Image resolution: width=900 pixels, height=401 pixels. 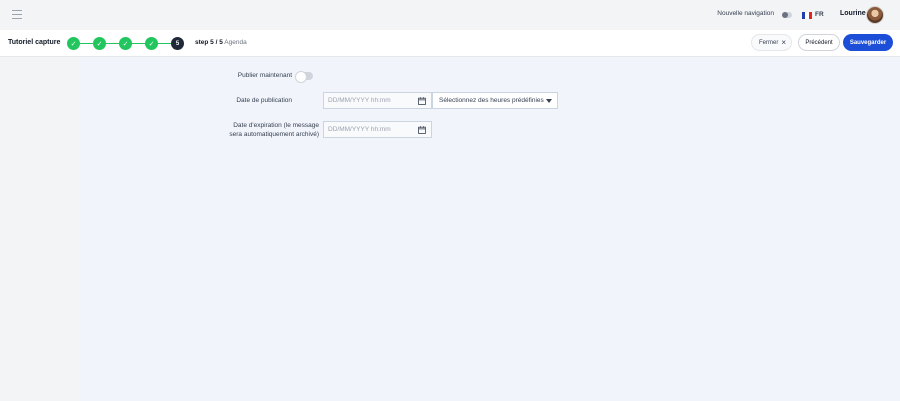 What do you see at coordinates (99, 43) in the screenshot?
I see `step-2-done: ✓` at bounding box center [99, 43].